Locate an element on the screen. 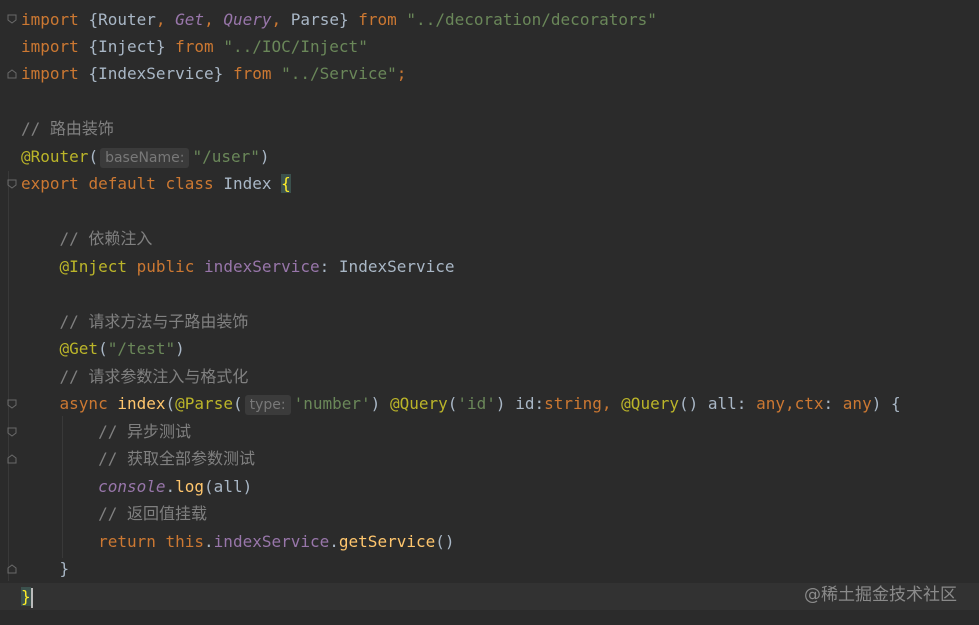 This screenshot has height=625, width=979. keyword: export is located at coordinates (50, 183).